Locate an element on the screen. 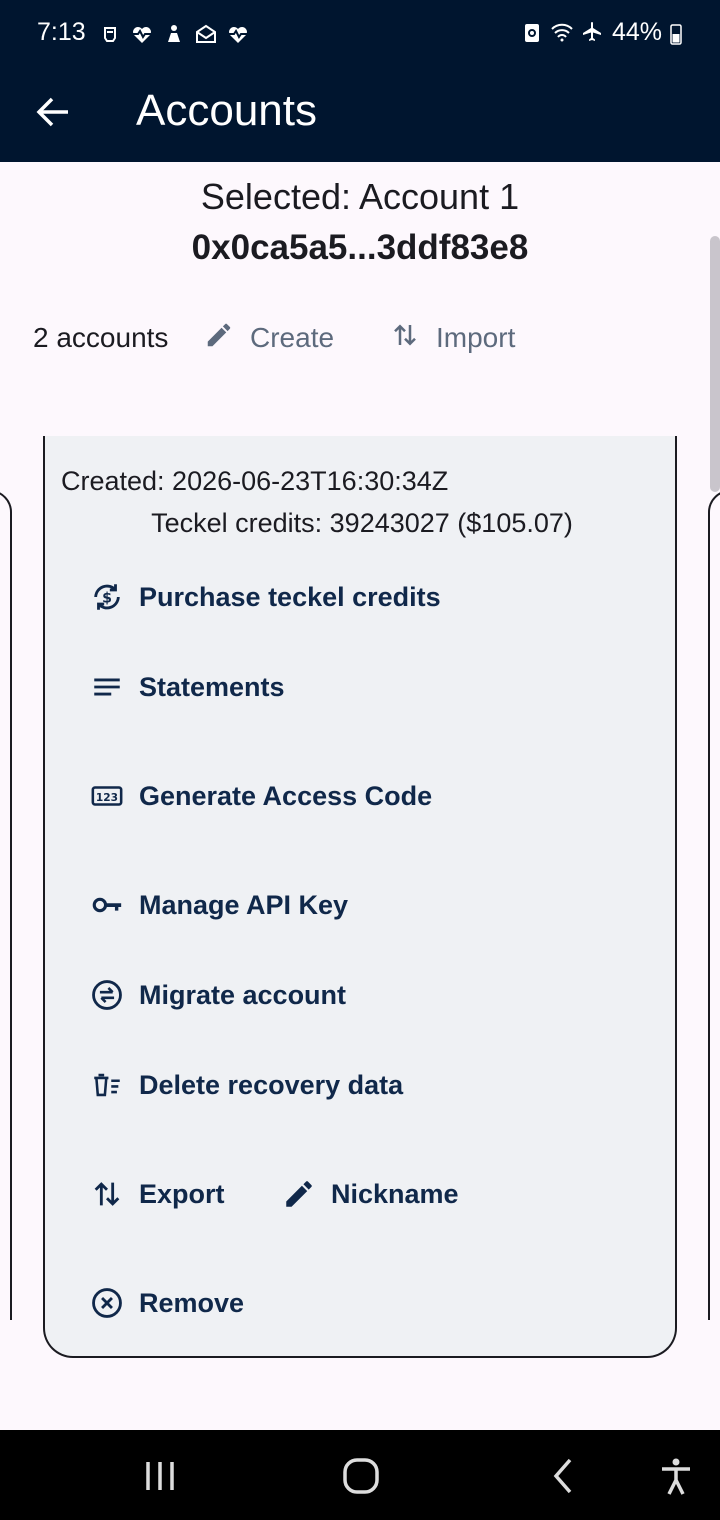  menu-item-label: Export is located at coordinates (182, 1193).